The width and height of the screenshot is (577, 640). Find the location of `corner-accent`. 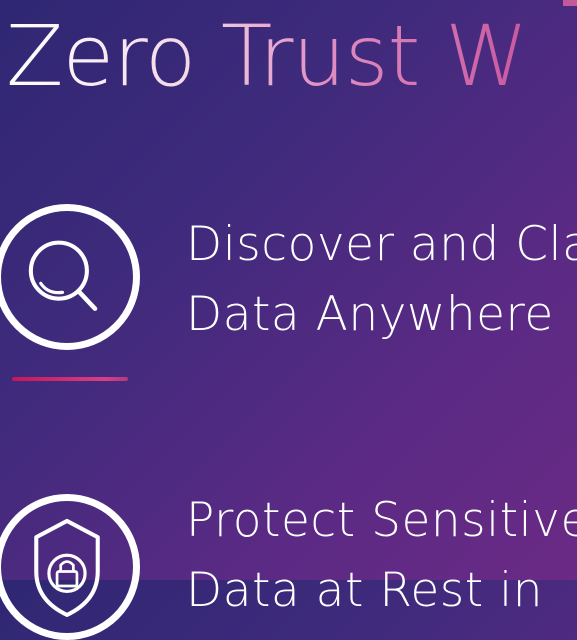

corner-accent is located at coordinates (570, 3).